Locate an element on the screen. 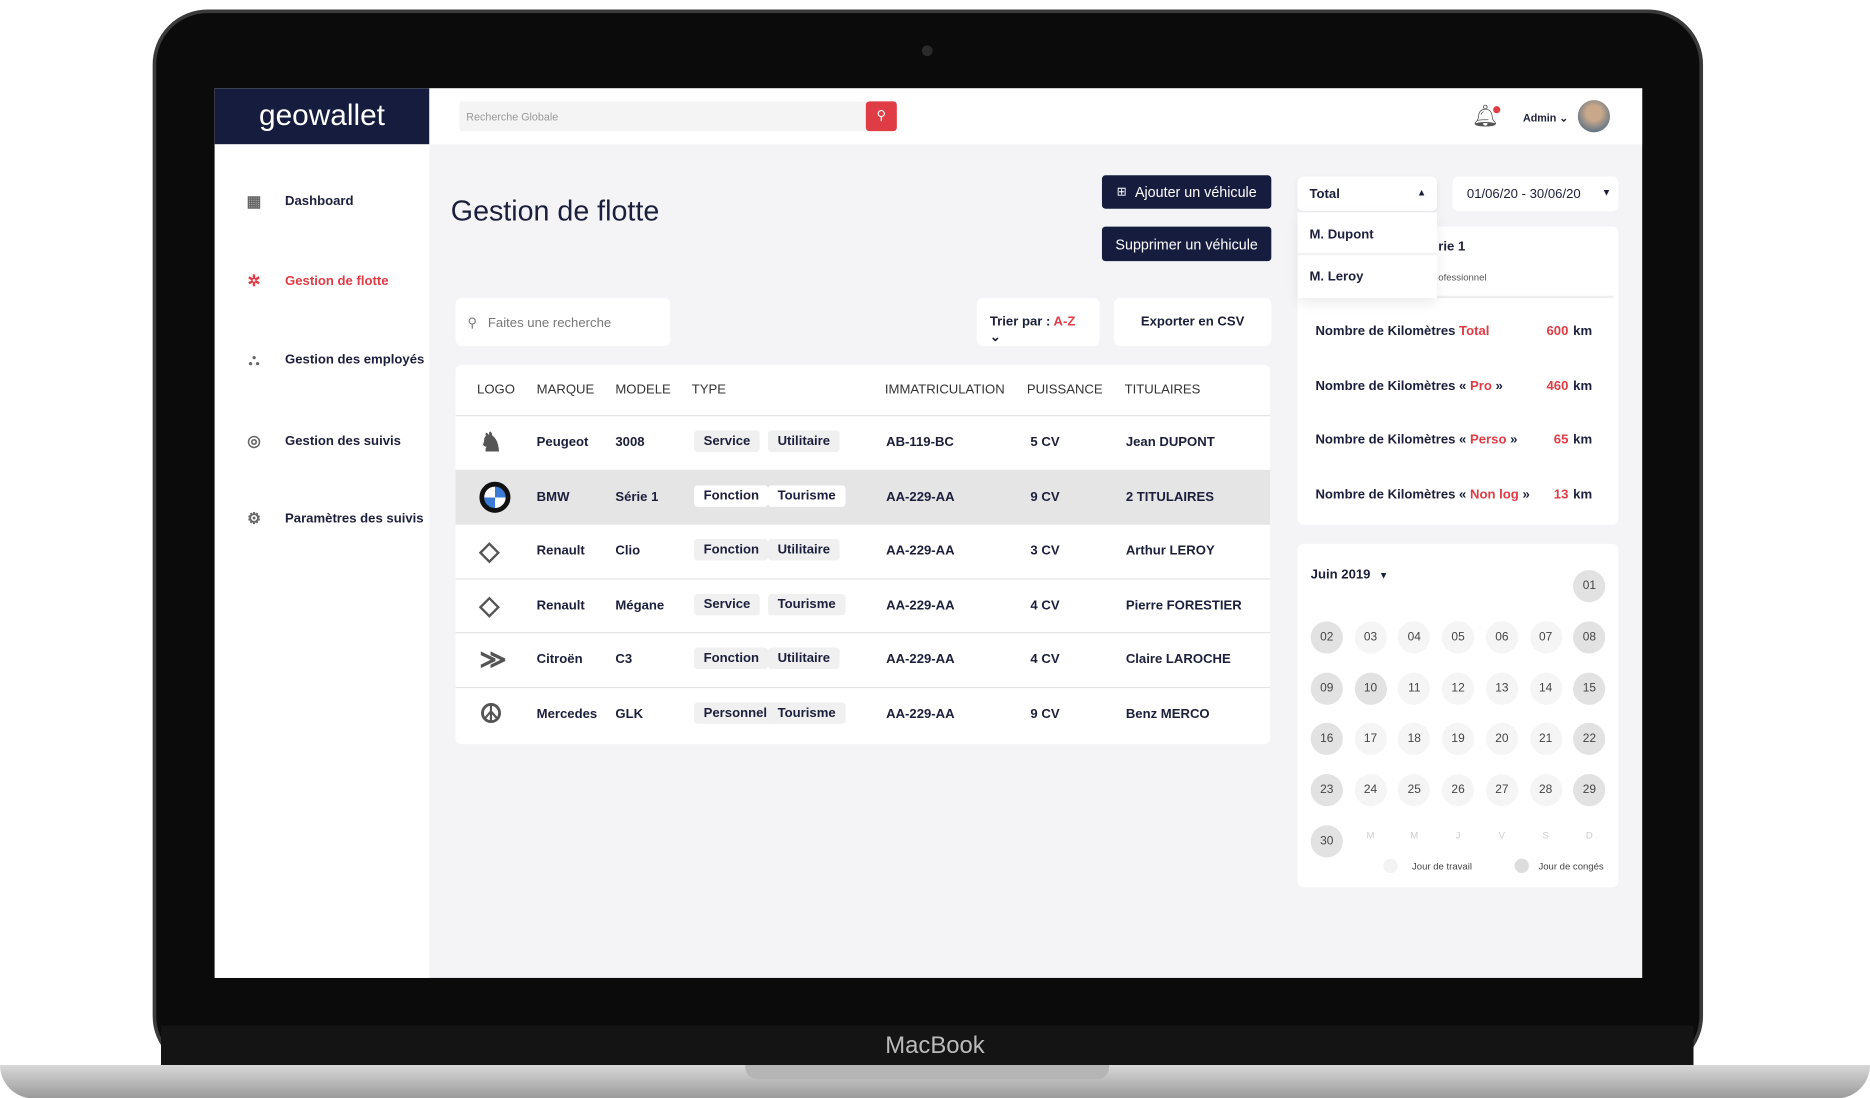 This screenshot has height=1098, width=1870. calendar-day: 30 is located at coordinates (1326, 841).